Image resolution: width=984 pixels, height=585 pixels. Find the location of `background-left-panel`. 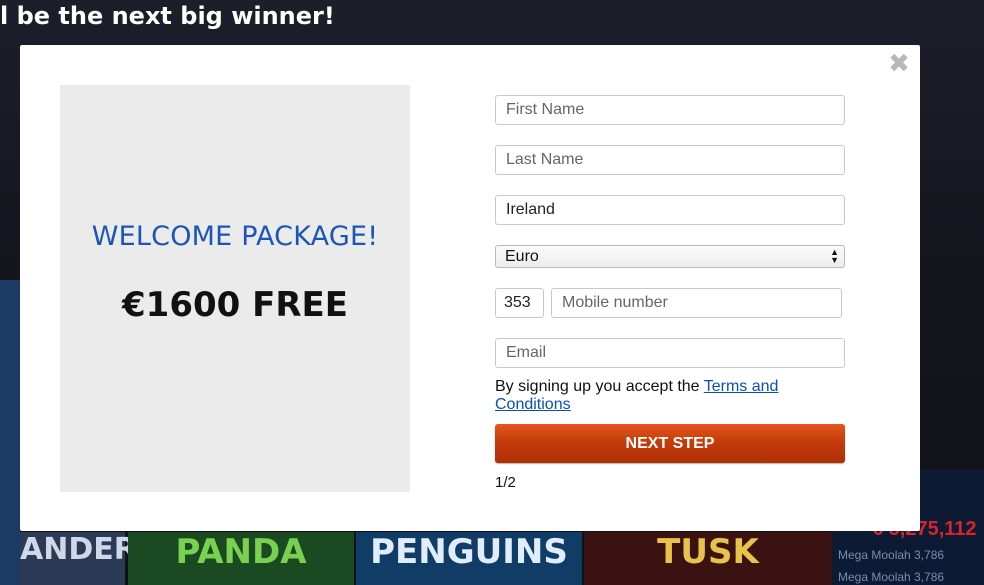

background-left-panel is located at coordinates (10, 432).